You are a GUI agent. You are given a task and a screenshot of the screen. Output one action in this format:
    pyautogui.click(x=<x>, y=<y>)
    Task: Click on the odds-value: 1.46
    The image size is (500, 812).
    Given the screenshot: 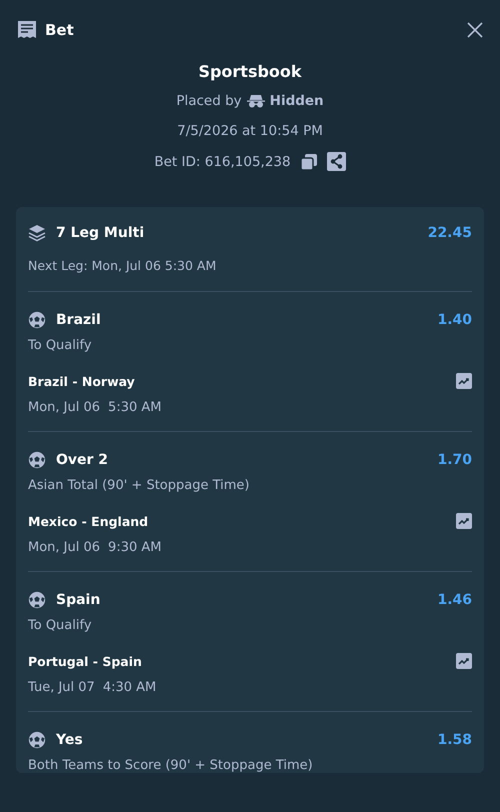 What is the action you would take?
    pyautogui.click(x=454, y=600)
    